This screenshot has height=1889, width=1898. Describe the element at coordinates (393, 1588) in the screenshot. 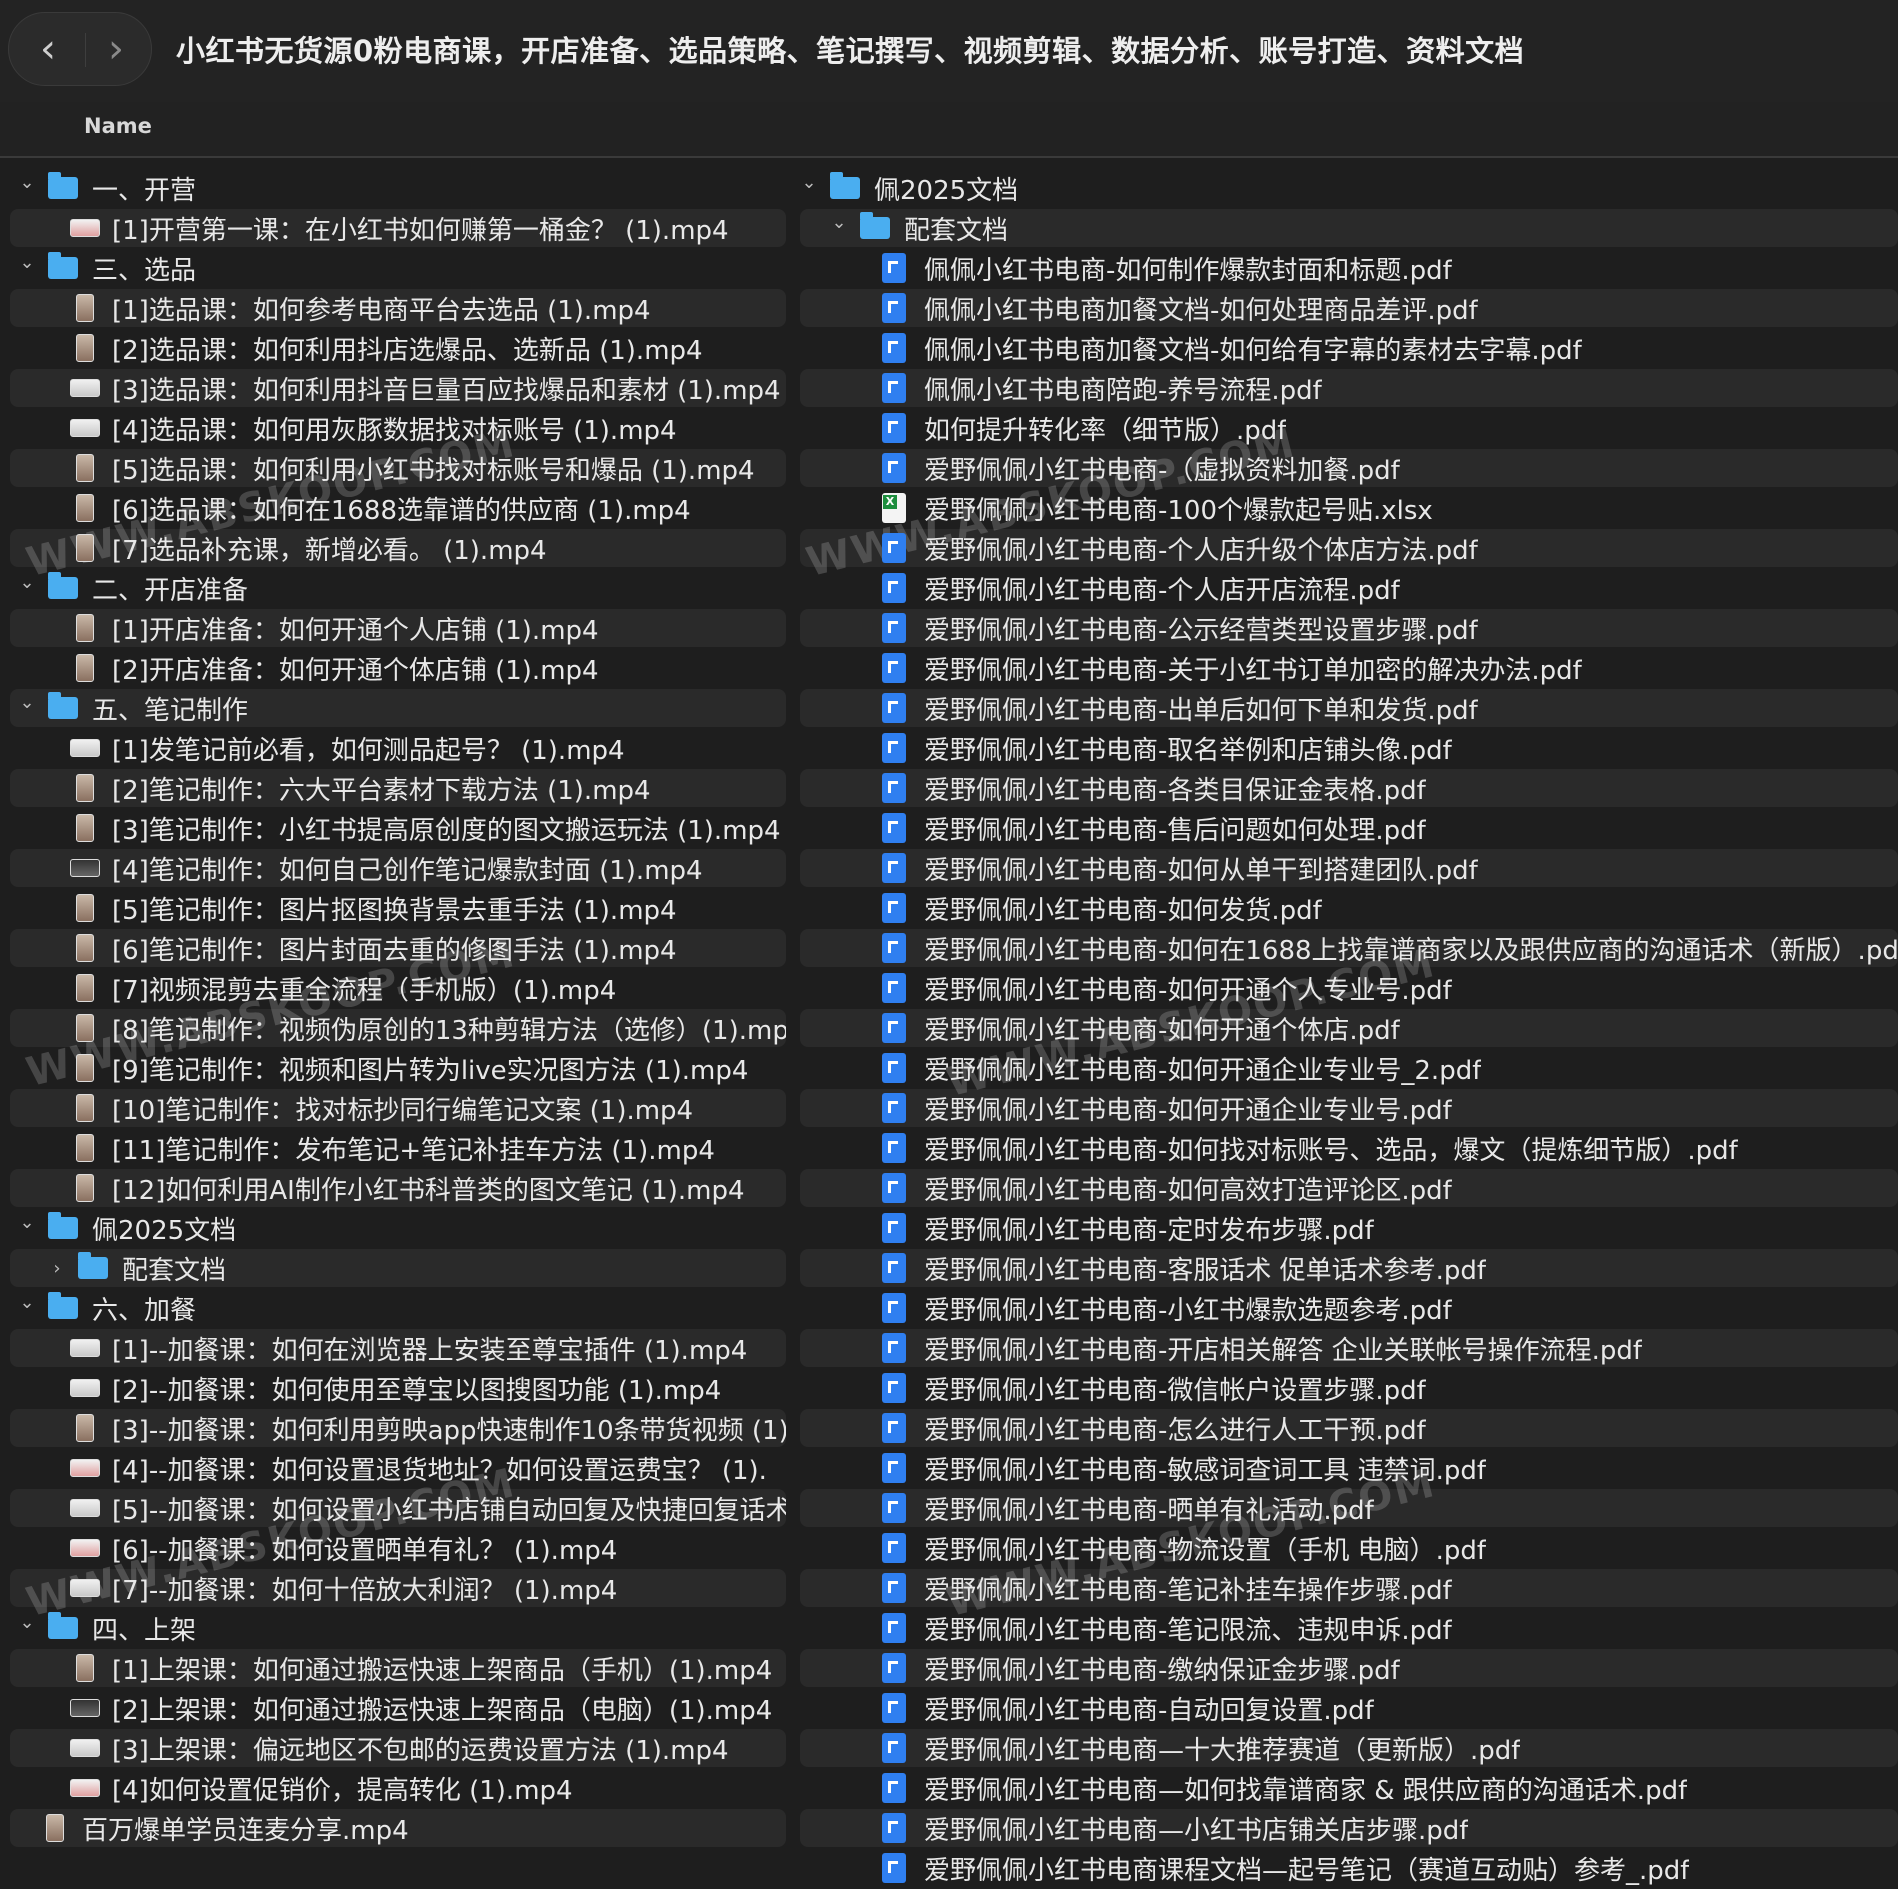

I see `file-row: [7]--加餐课：如何十倍放大利润？ (1).mp4` at that location.